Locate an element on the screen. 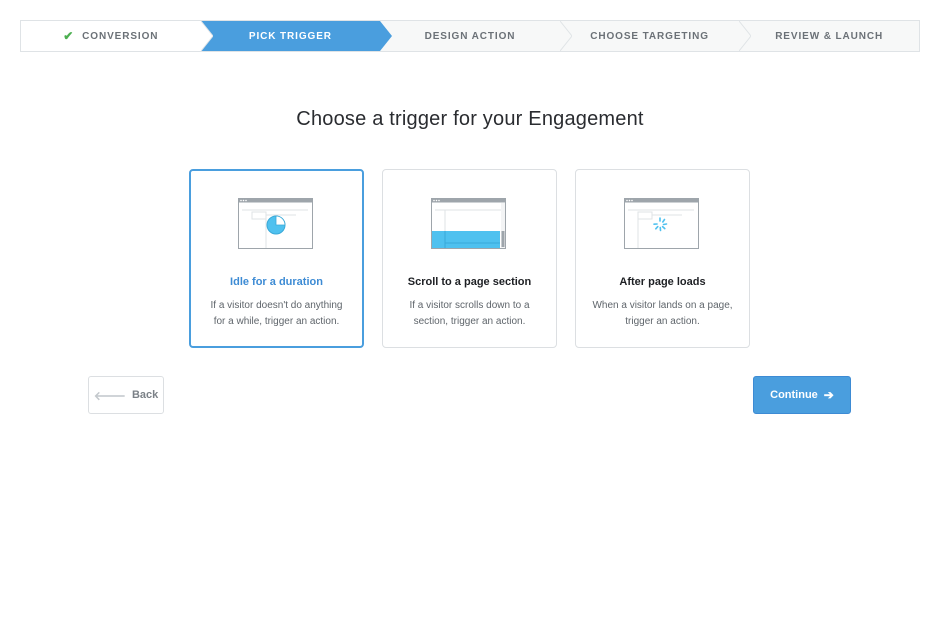 Image resolution: width=940 pixels, height=635 pixels. arrow-left-icon: 🡐 is located at coordinates (109, 395).